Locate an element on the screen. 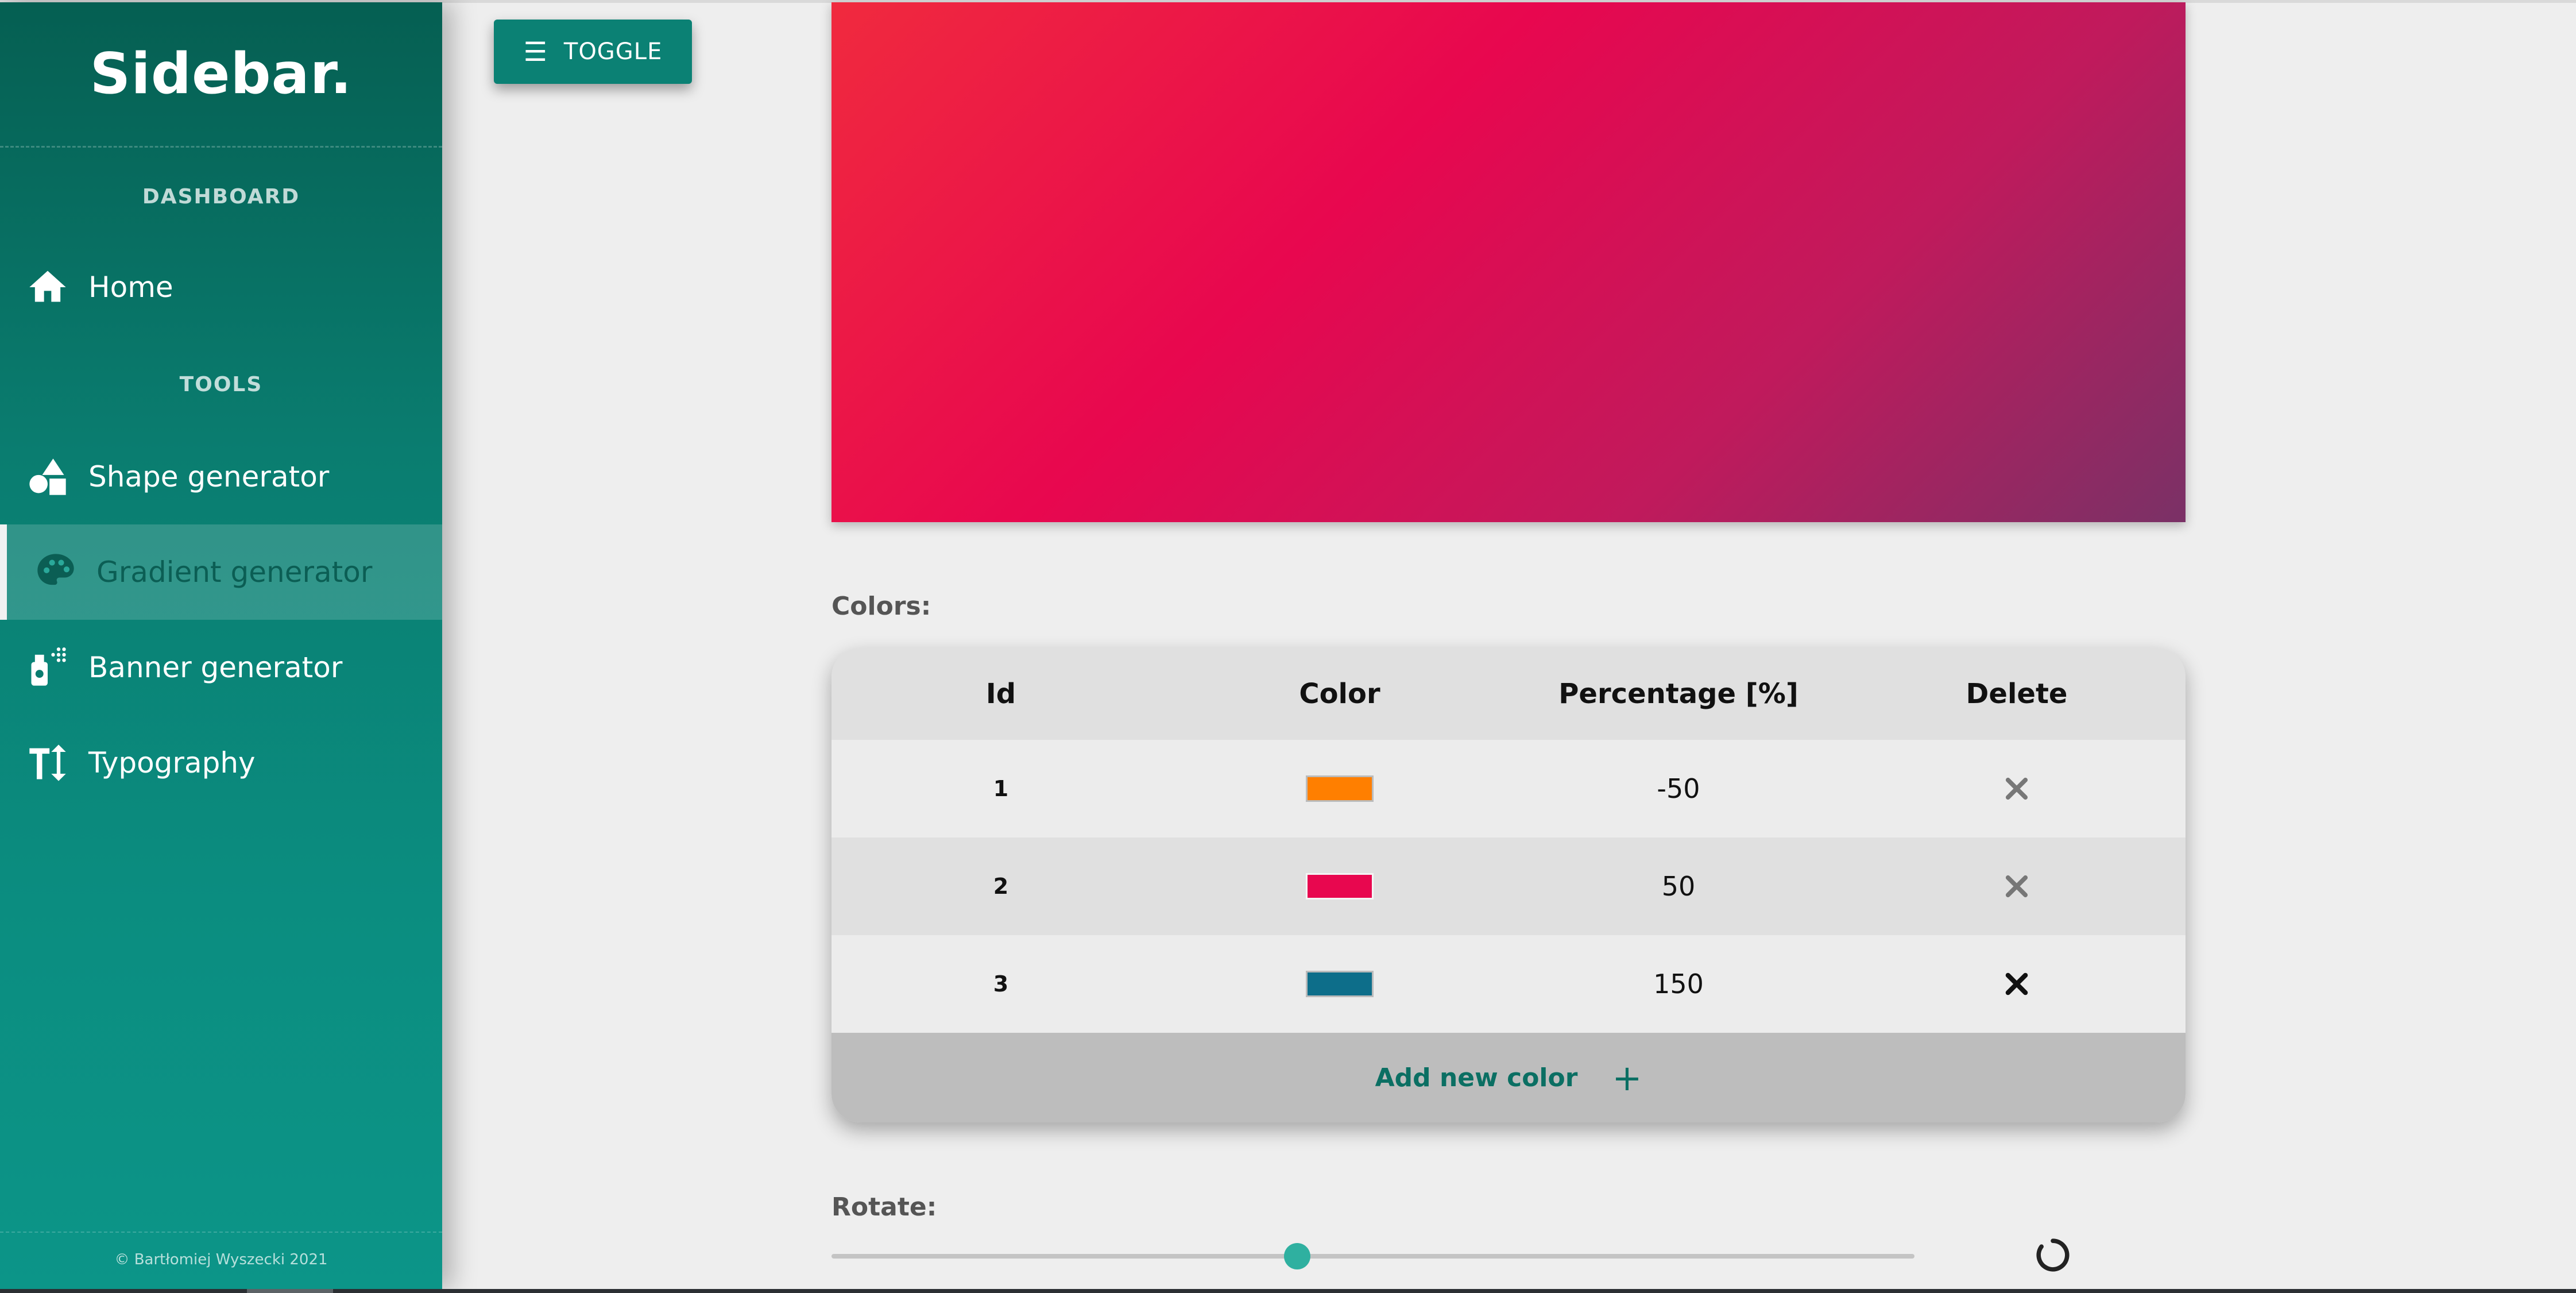 The image size is (2576, 1293). add-color-button: Add new color + is located at coordinates (1508, 1078).